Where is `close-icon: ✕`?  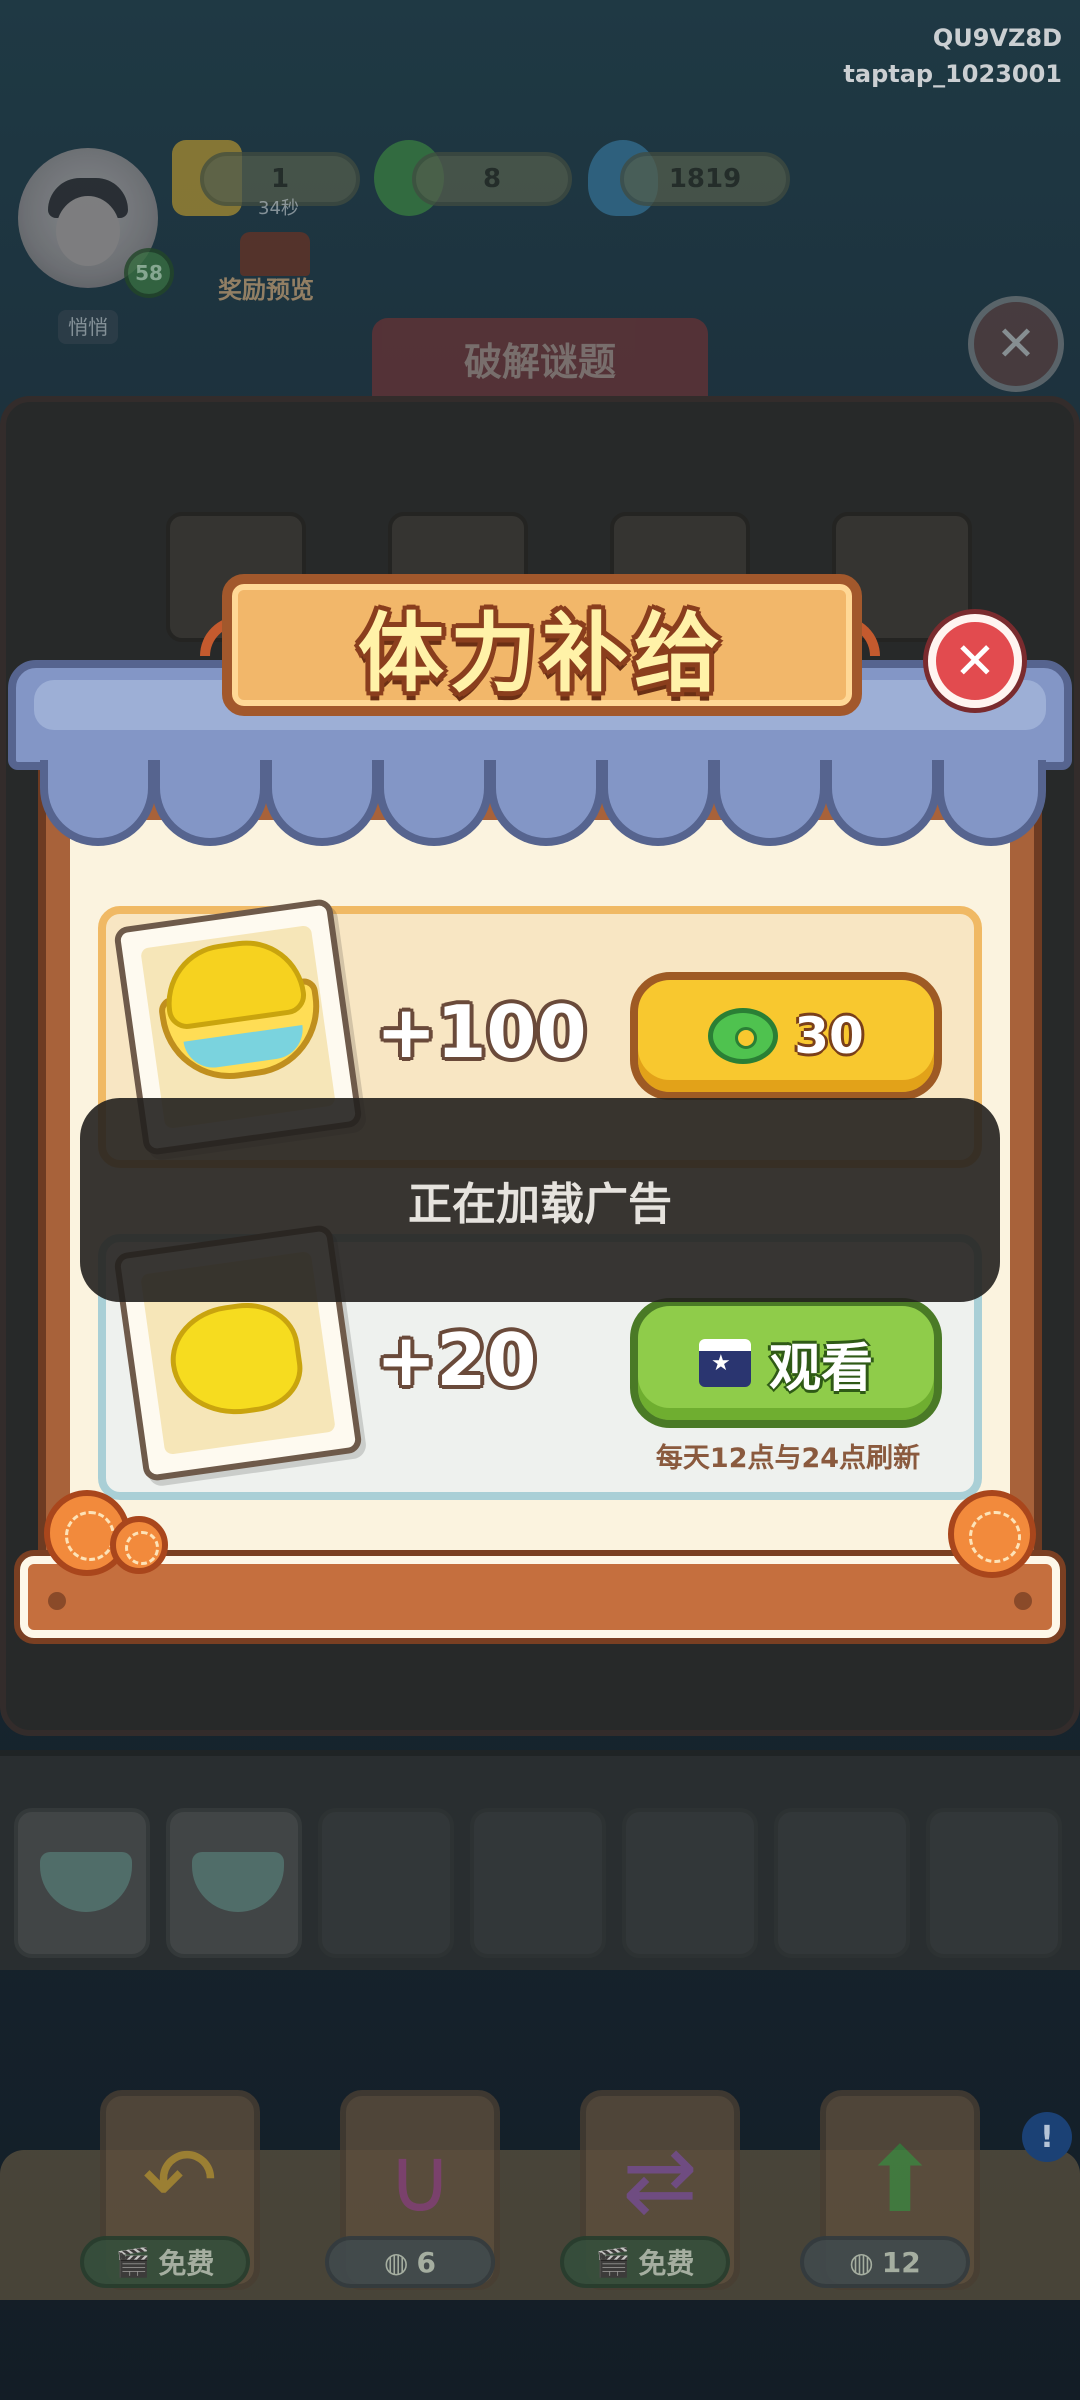
close-icon: ✕ is located at coordinates (975, 661).